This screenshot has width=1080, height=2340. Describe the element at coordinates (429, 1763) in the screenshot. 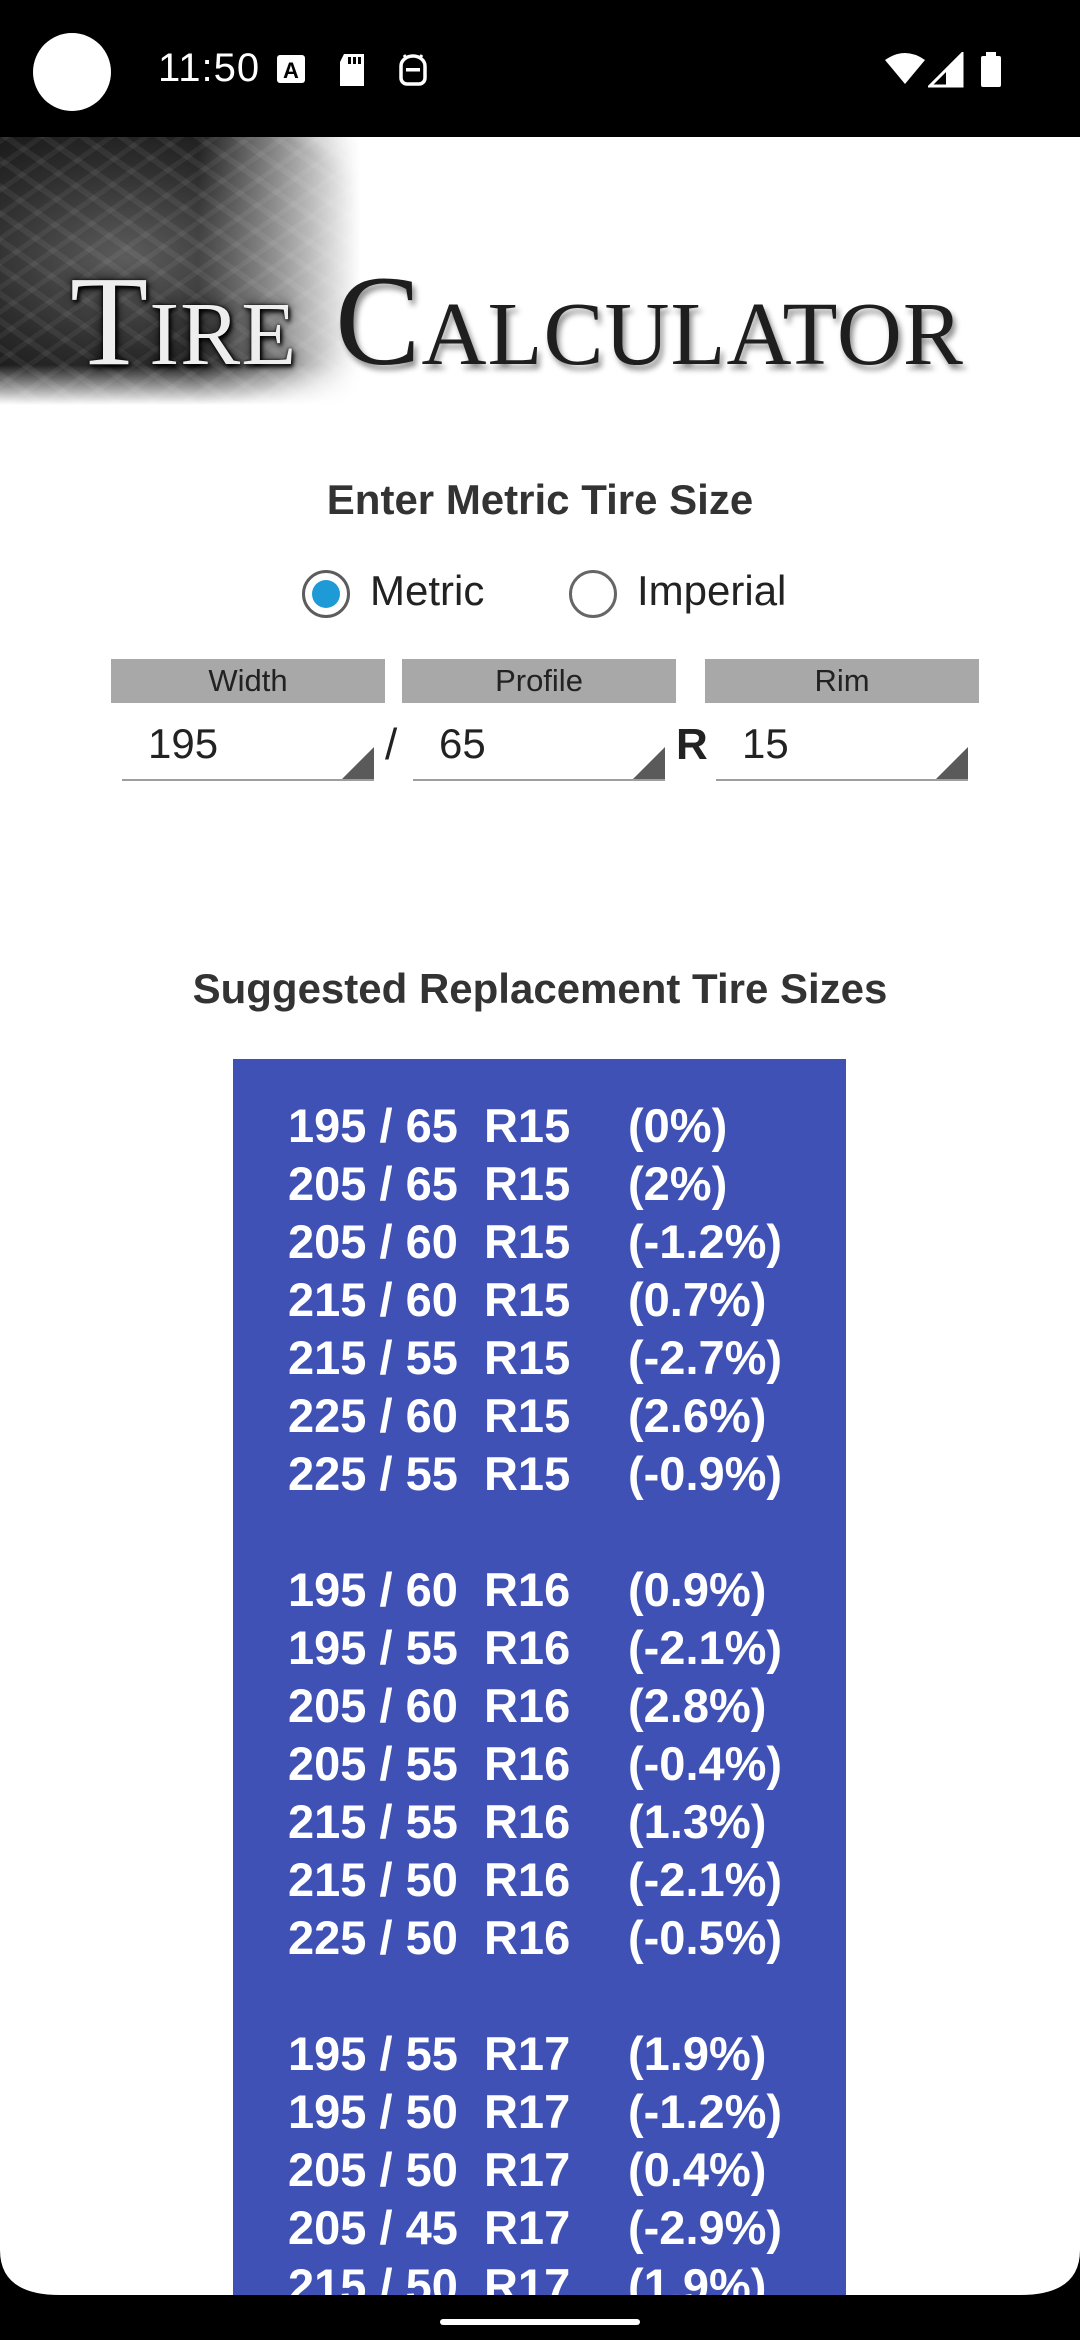

I see `tire-size: 205 / 55 R16` at that location.